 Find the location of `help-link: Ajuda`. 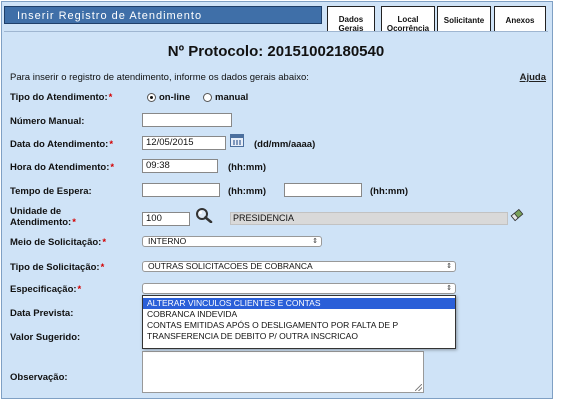

help-link: Ajuda is located at coordinates (529, 78).